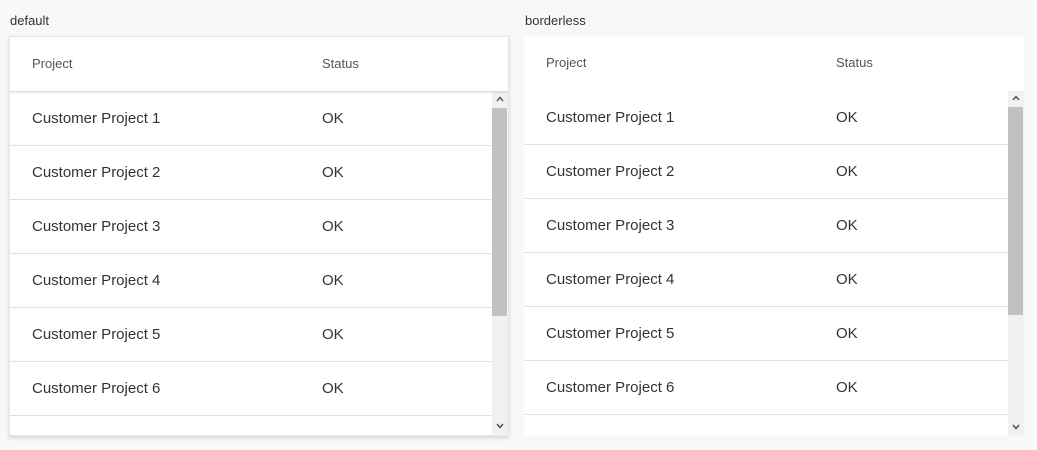 Image resolution: width=1037 pixels, height=450 pixels. What do you see at coordinates (30, 20) in the screenshot?
I see `variant-label: default` at bounding box center [30, 20].